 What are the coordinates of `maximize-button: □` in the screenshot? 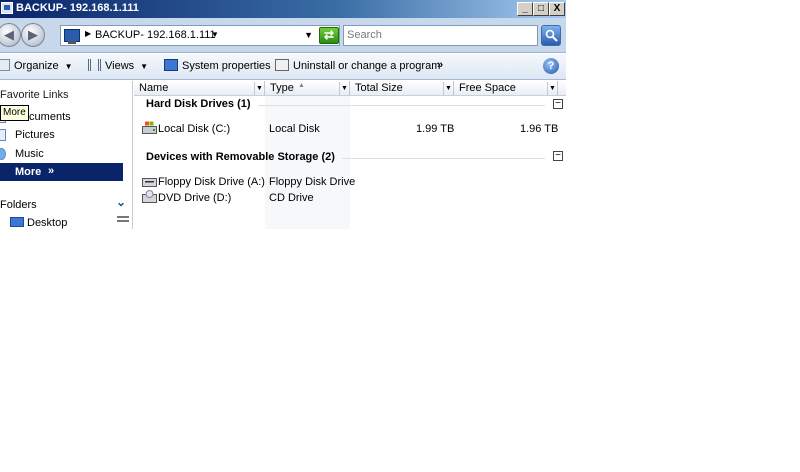 It's located at (541, 9).